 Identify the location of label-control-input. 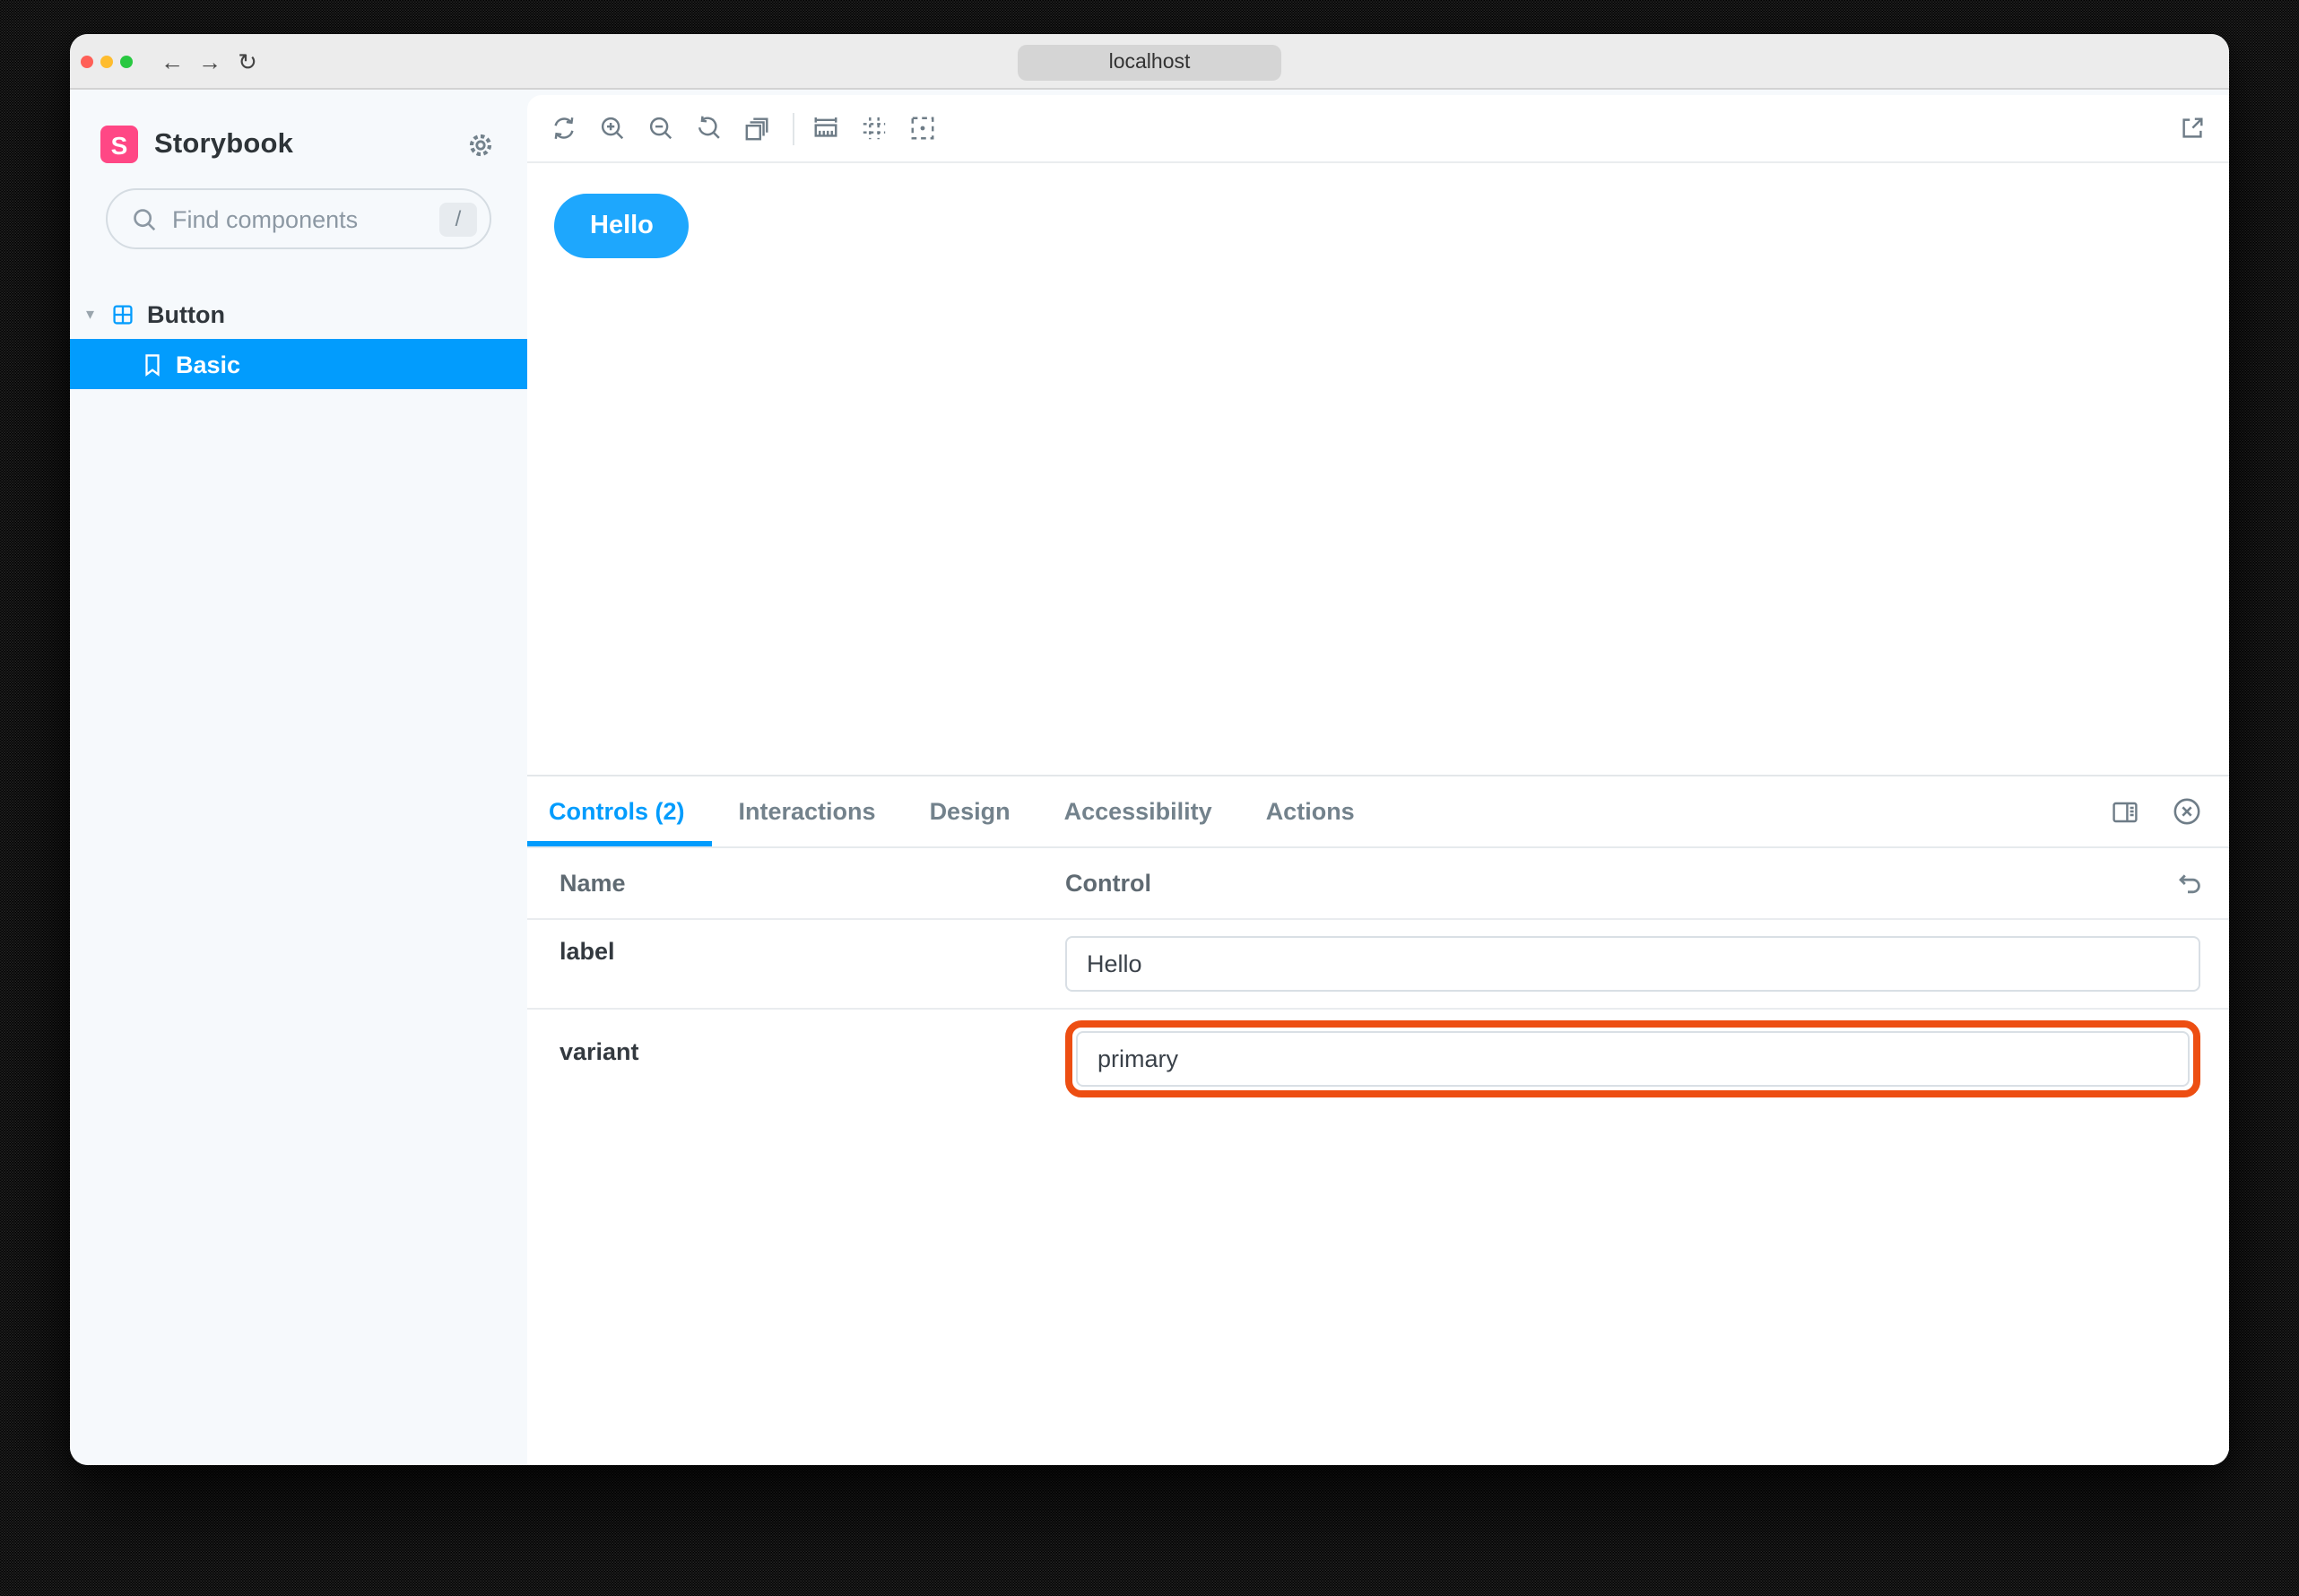
(1633, 964).